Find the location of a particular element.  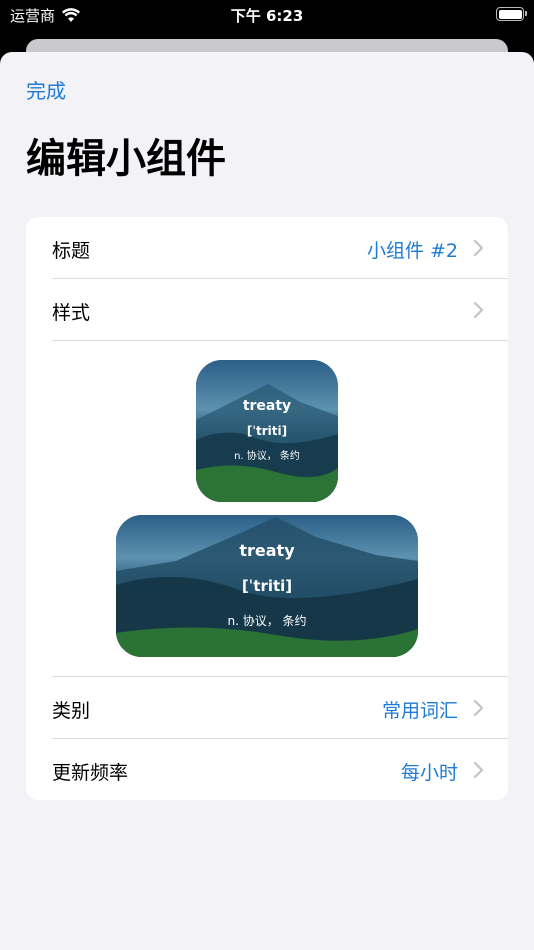

update-frequency-row: 更新频率 每小时 is located at coordinates (267, 769).